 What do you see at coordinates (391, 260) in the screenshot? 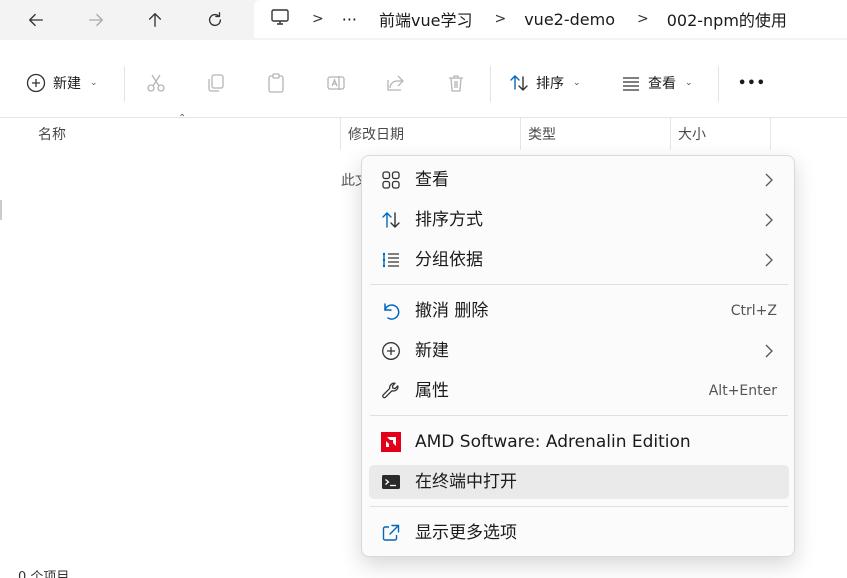
I see `group-list-icon` at bounding box center [391, 260].